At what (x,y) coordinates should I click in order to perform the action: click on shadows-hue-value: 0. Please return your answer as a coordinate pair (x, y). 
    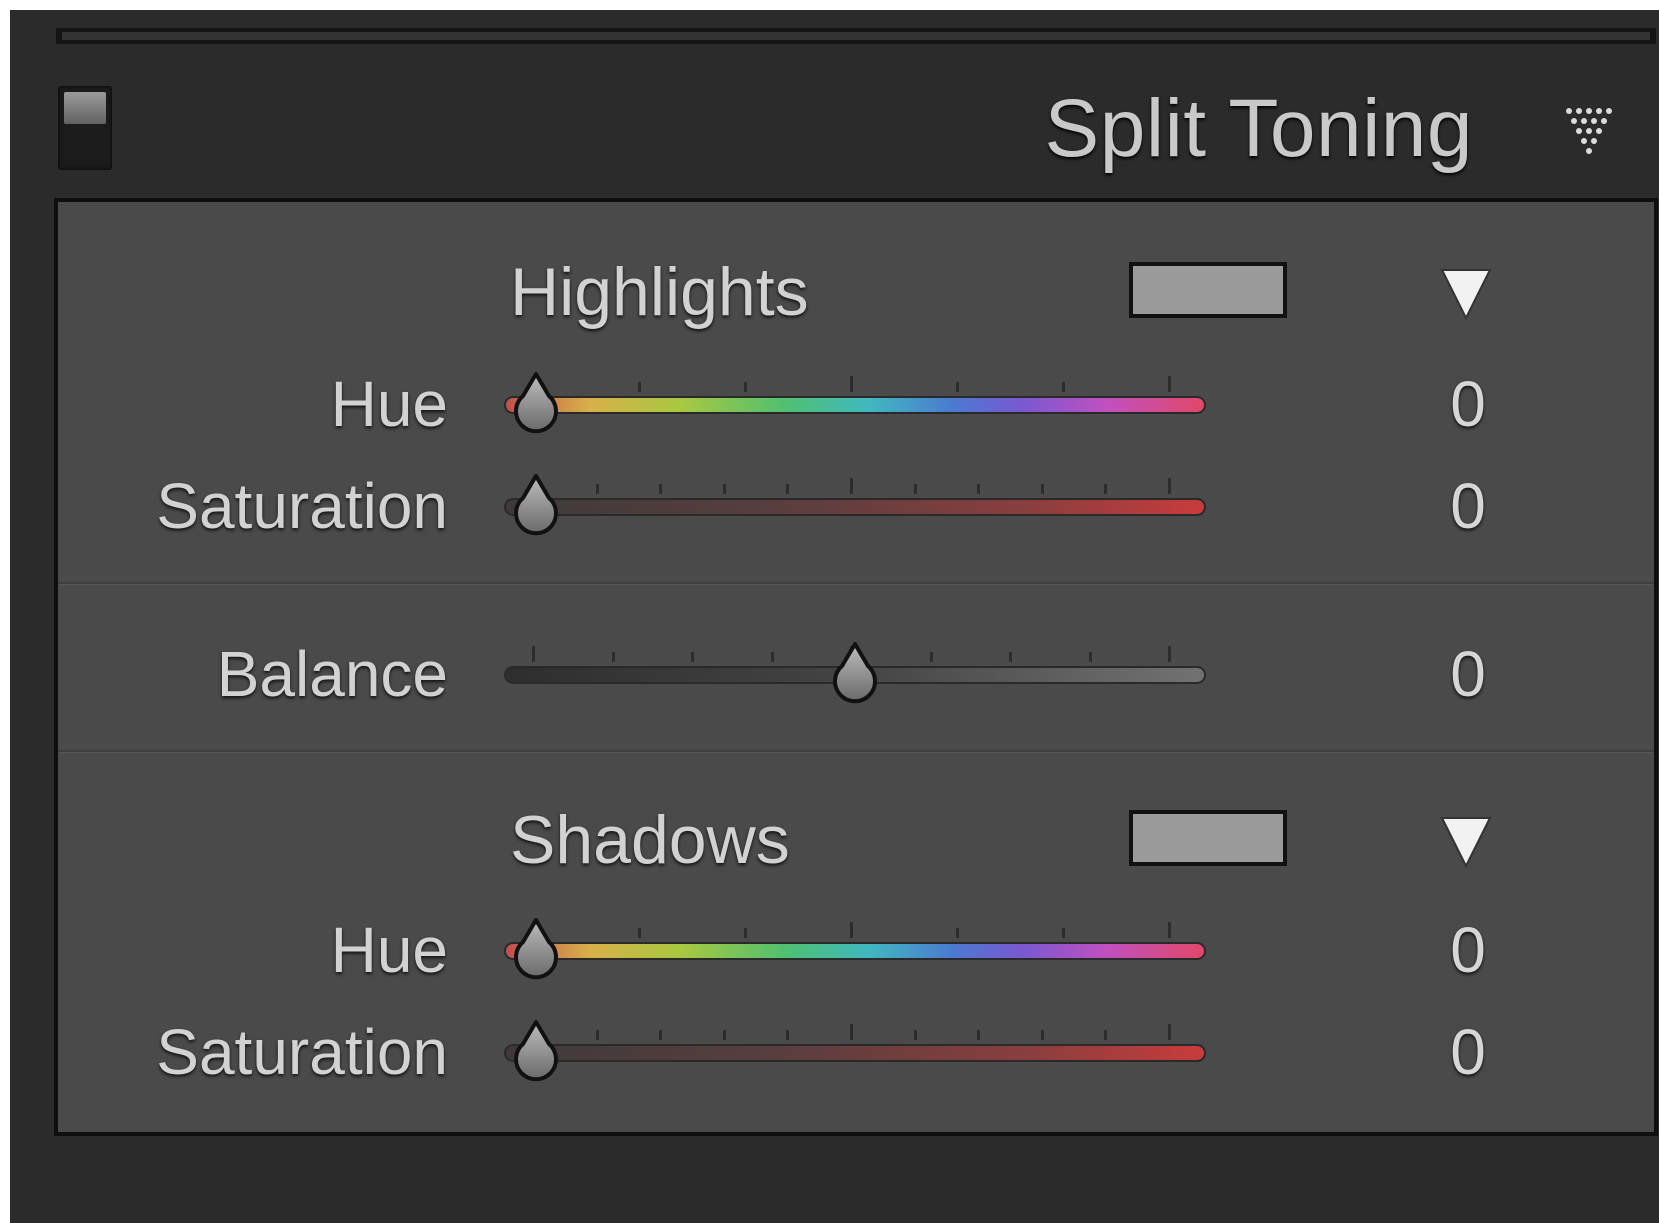
    Looking at the image, I should click on (1468, 950).